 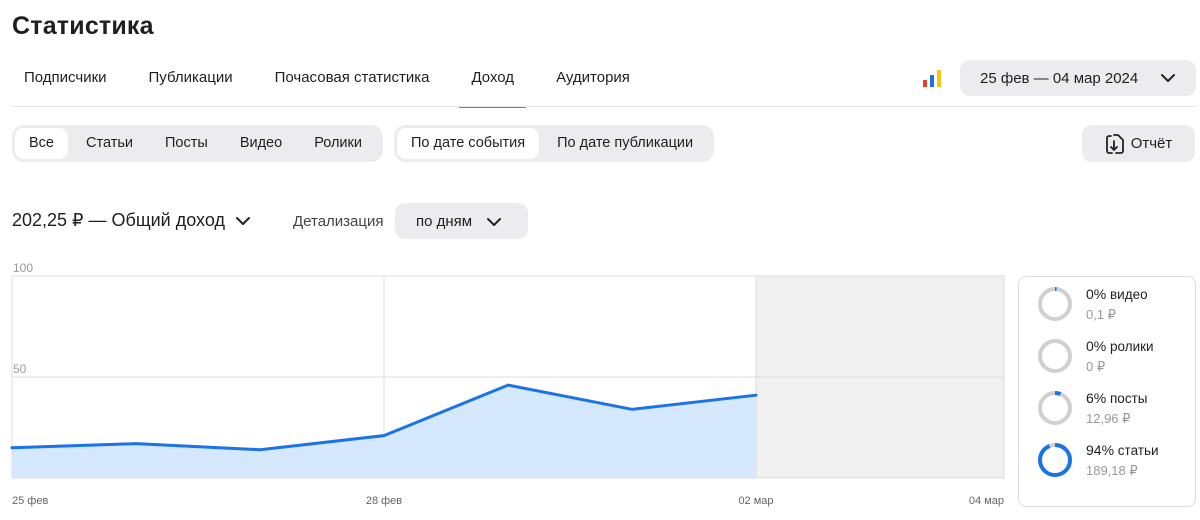 I want to click on x-tick-label: 02 мар, so click(x=755, y=501).